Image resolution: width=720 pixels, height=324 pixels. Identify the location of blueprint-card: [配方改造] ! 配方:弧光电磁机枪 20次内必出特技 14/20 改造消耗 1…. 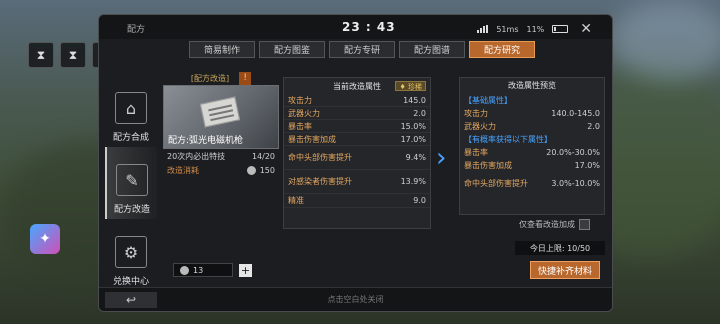
(221, 132).